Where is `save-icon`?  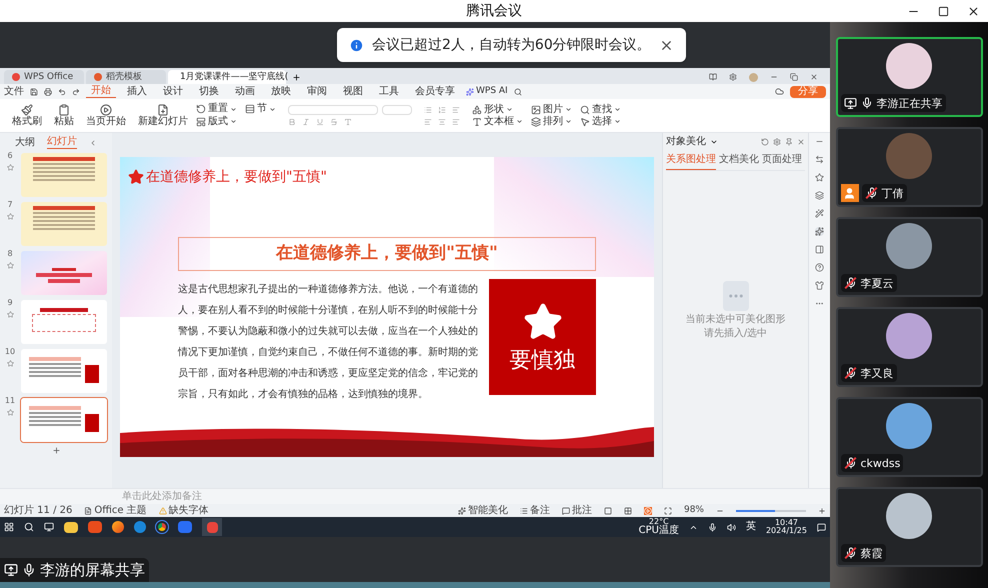
save-icon is located at coordinates (34, 92).